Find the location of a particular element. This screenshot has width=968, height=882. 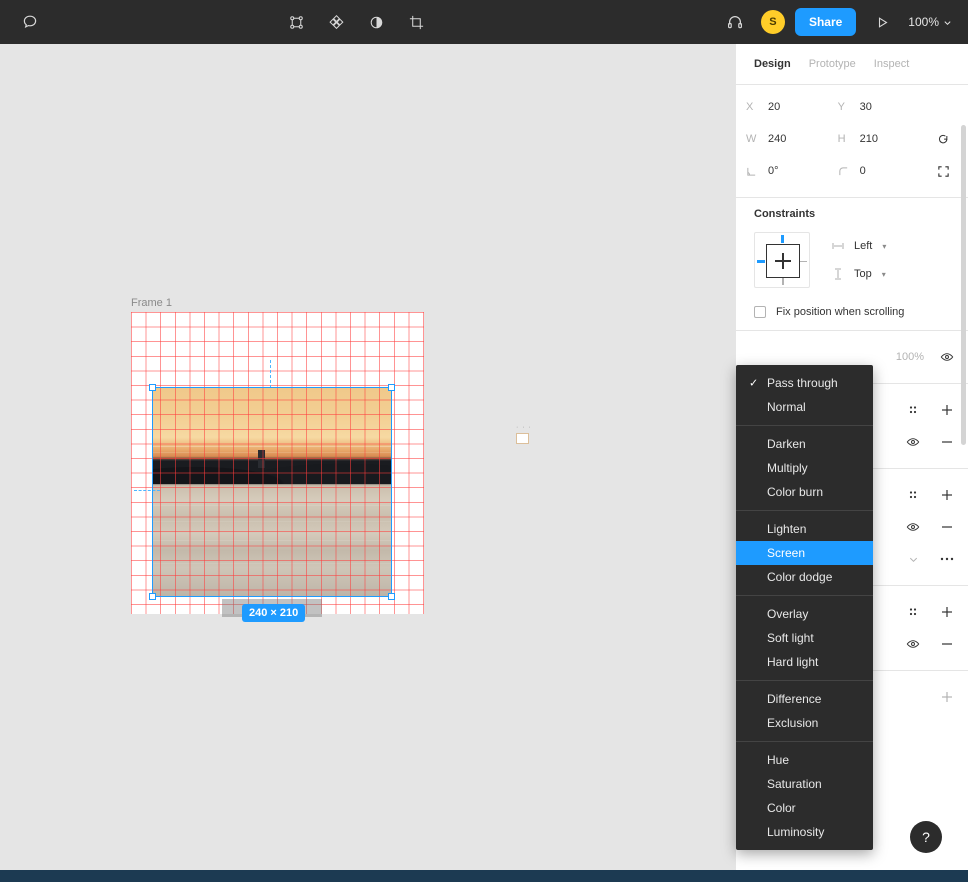

mask-tool-icon is located at coordinates (376, 22).